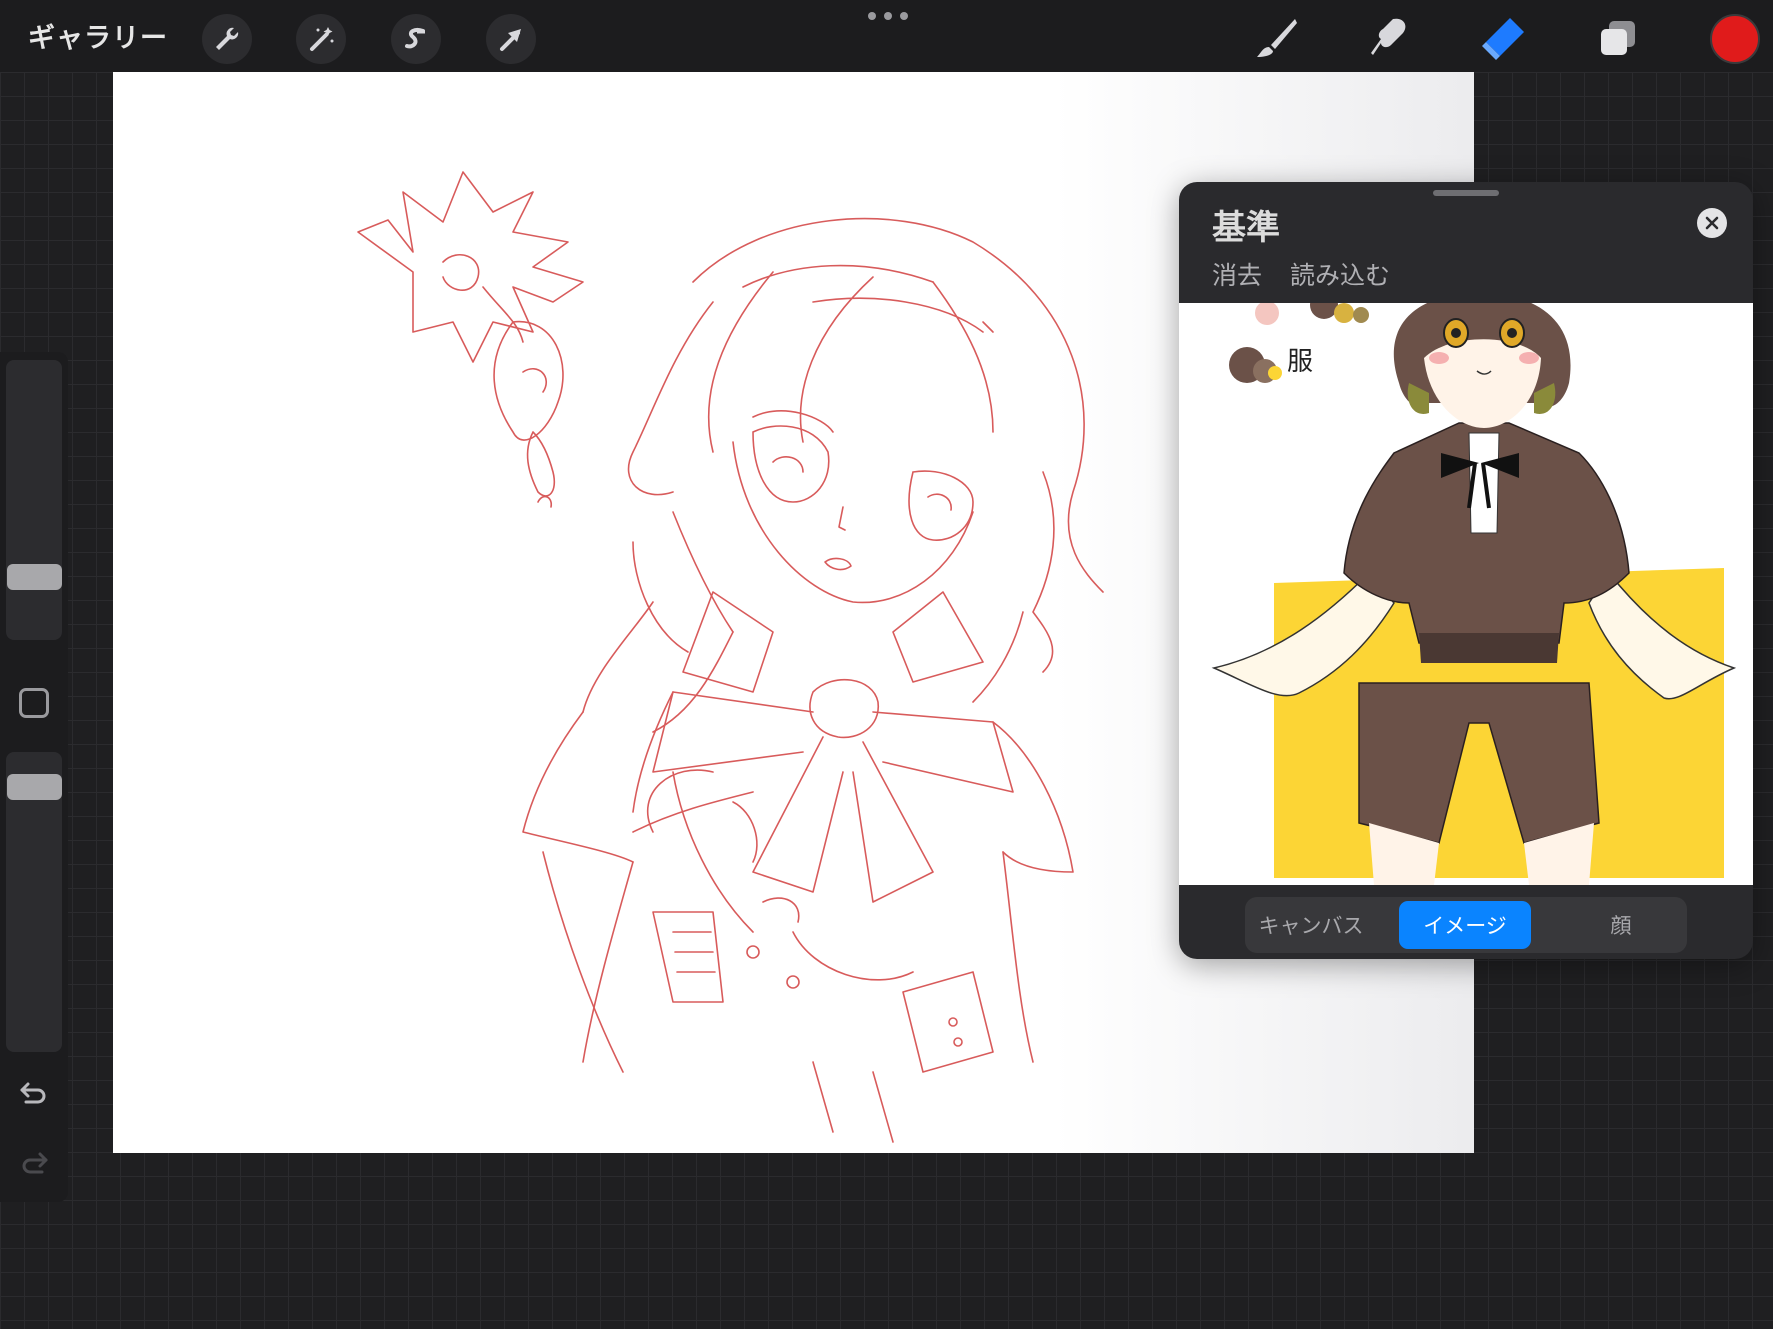  I want to click on close-button, so click(1712, 223).